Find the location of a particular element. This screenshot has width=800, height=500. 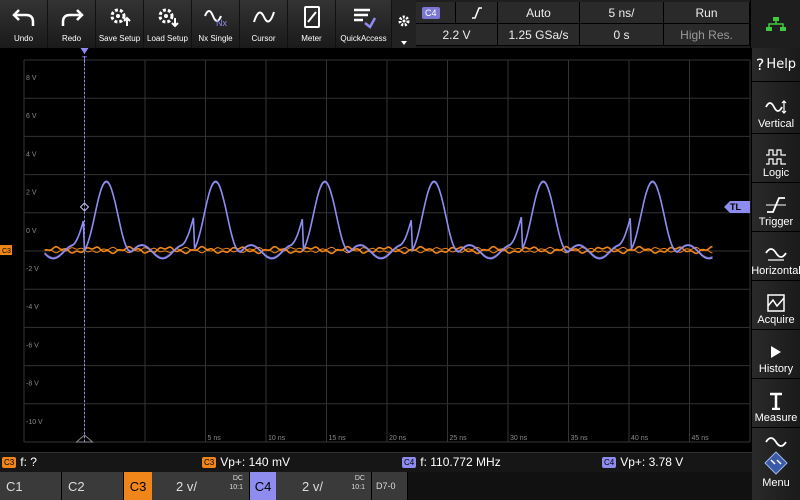

measurement-value: Vp+: 3.78 V is located at coordinates (652, 462).